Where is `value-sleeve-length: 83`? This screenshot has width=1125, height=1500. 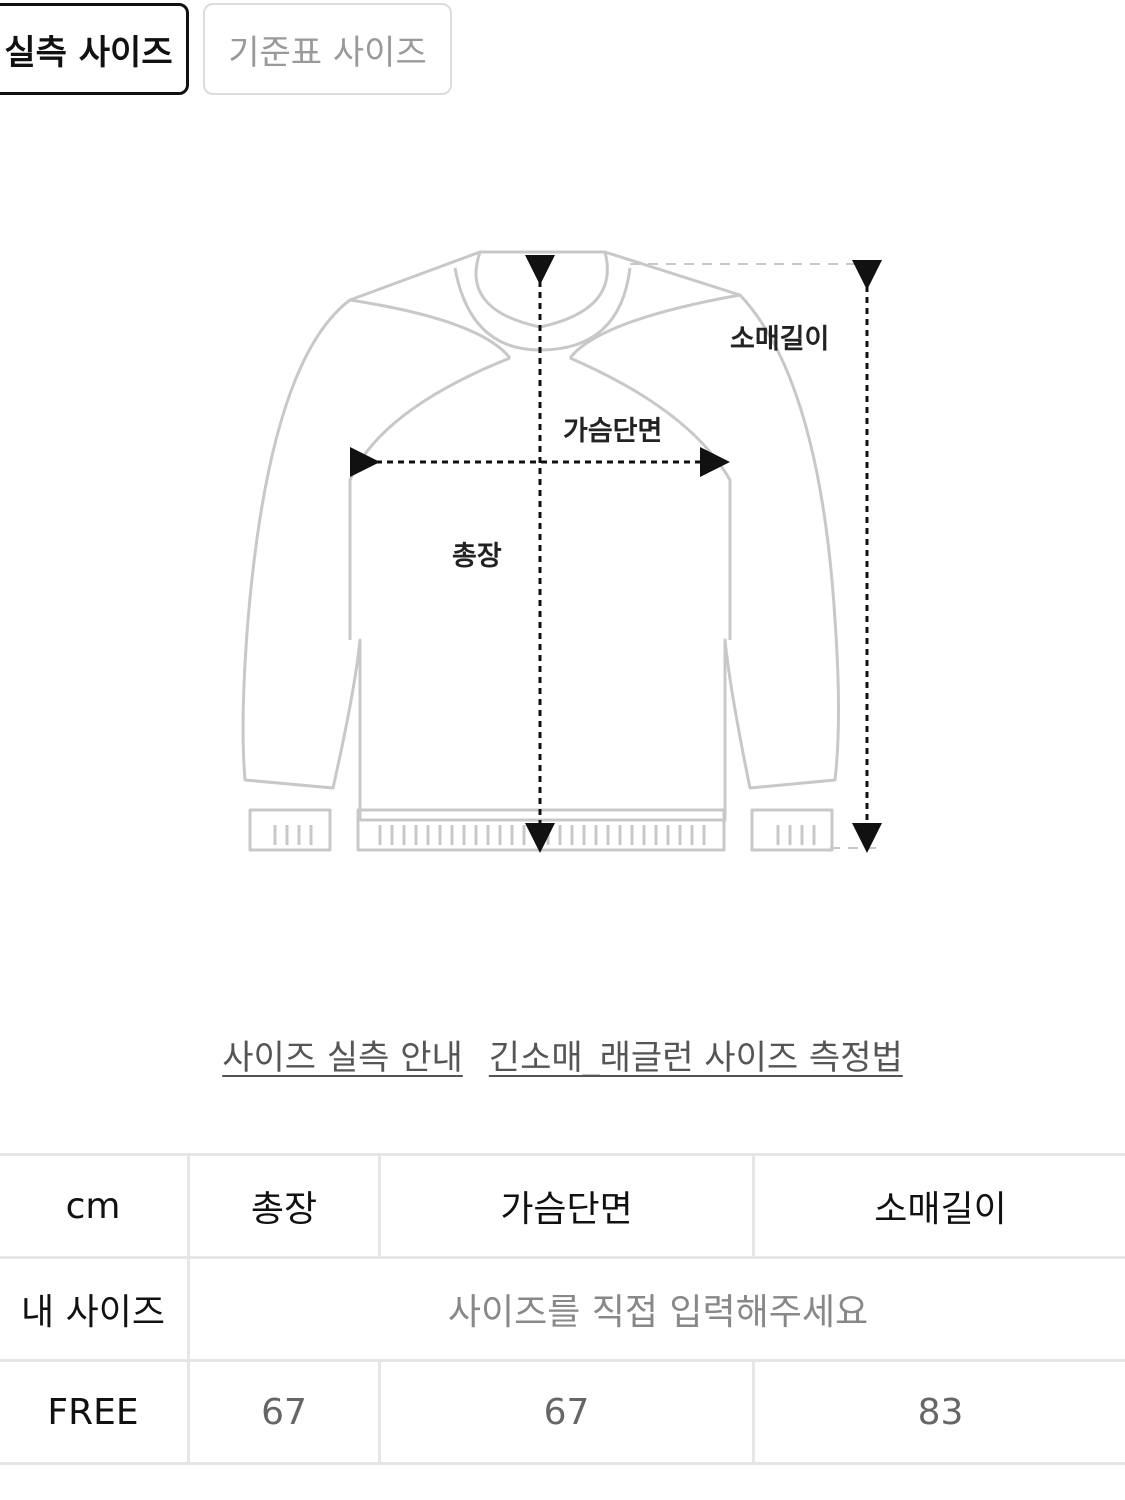 value-sleeve-length: 83 is located at coordinates (938, 1412).